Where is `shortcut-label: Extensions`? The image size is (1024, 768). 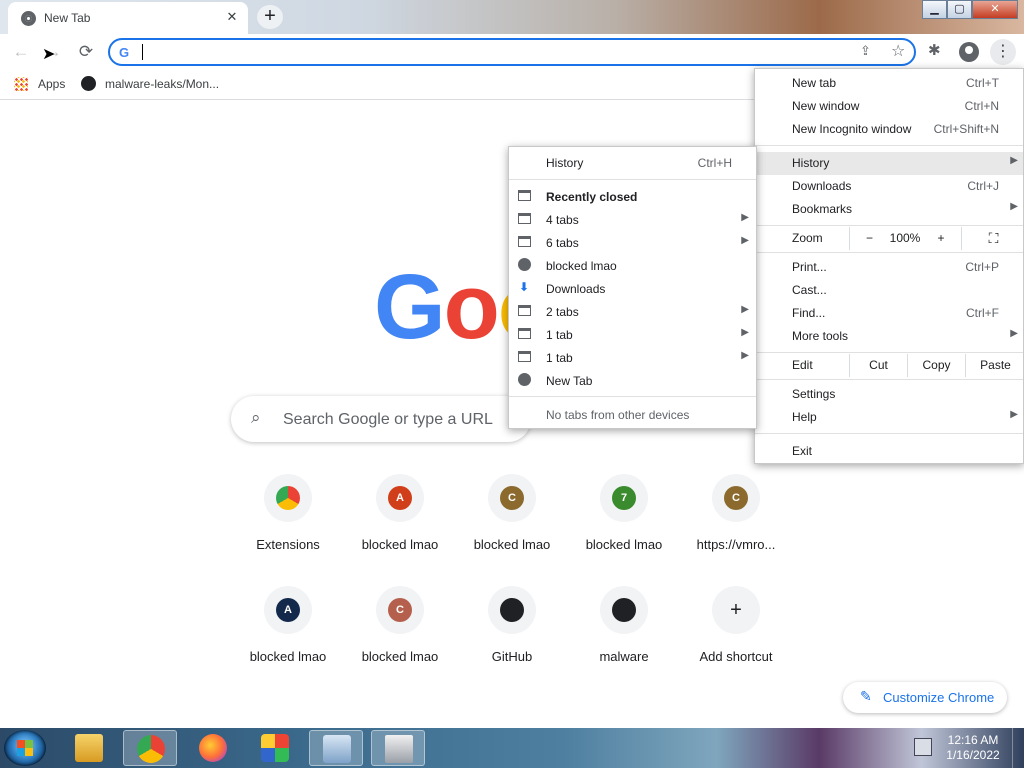 shortcut-label: Extensions is located at coordinates (288, 544).